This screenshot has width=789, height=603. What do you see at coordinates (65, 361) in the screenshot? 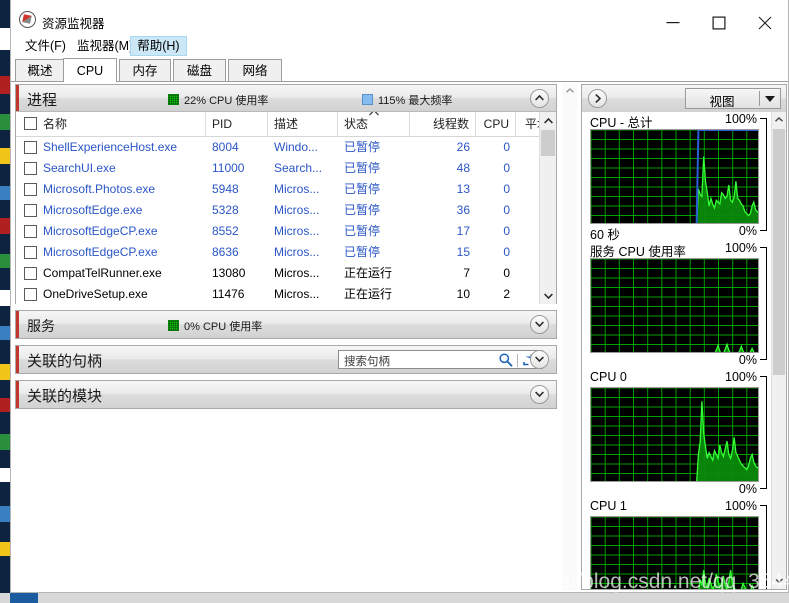
I see `handles-title: 关联的句柄` at bounding box center [65, 361].